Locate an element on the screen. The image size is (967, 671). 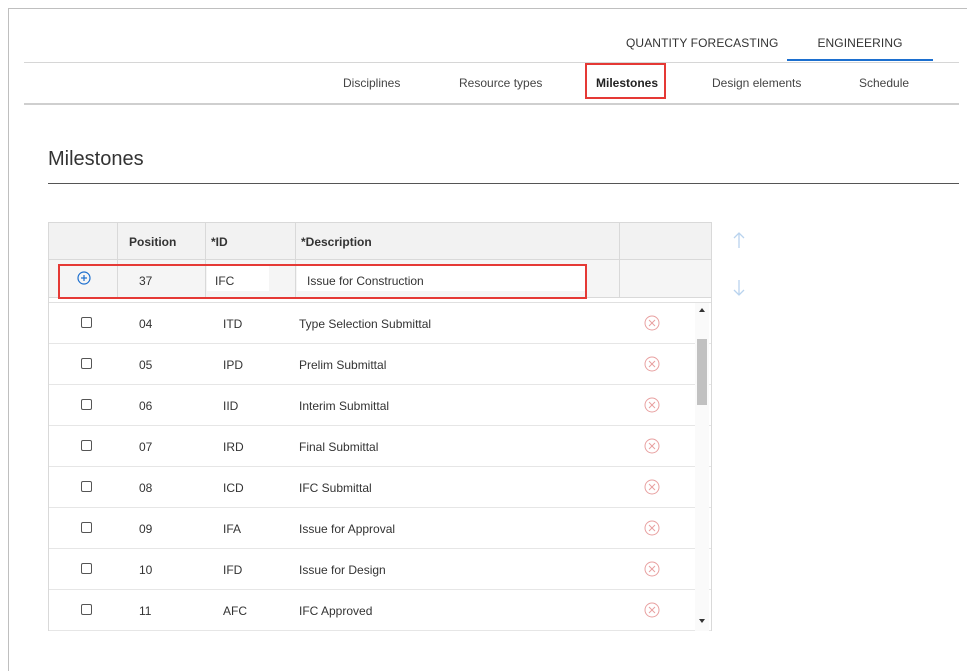
subnav-design-elements: Design elements is located at coordinates (756, 83).